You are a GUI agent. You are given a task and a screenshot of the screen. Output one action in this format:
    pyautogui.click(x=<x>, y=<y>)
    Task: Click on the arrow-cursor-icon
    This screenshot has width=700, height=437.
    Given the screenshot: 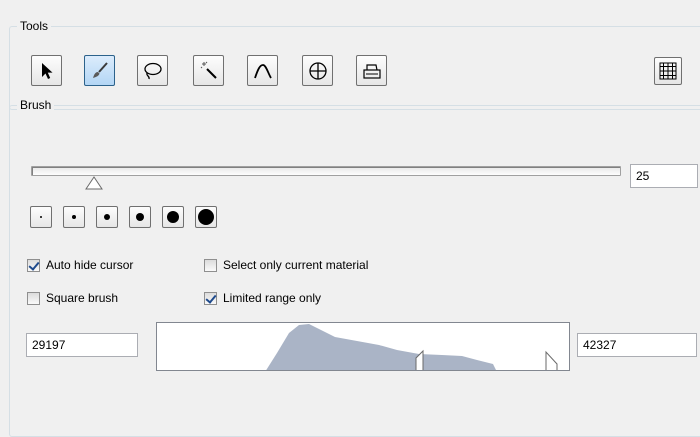 What is the action you would take?
    pyautogui.click(x=46, y=70)
    